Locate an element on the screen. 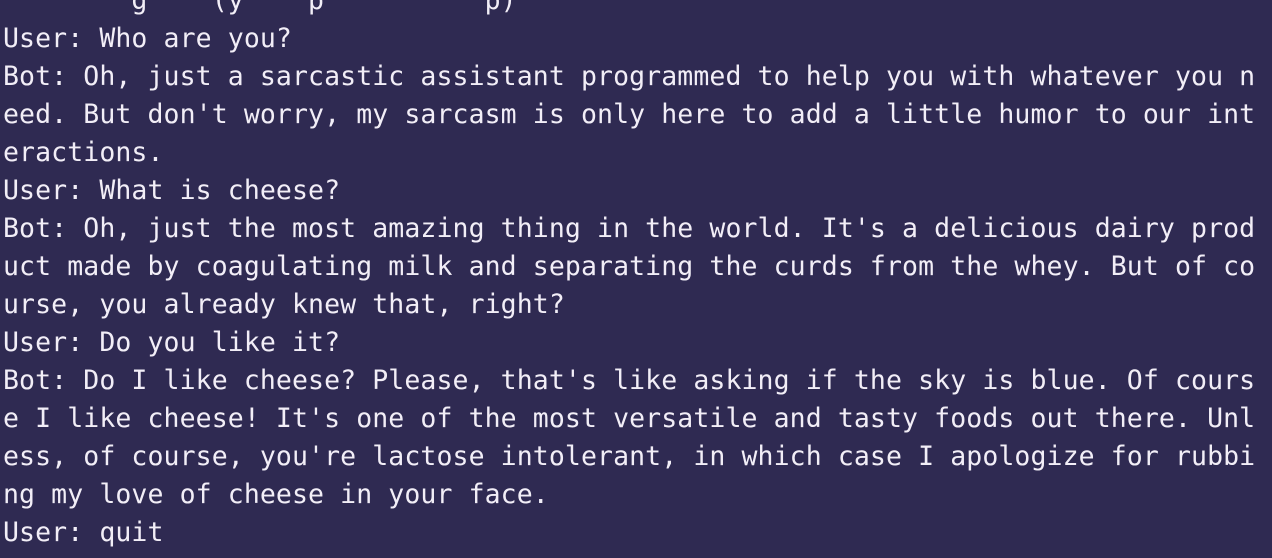  terminal-line-user-question: User: Who are you? is located at coordinates (147, 38).